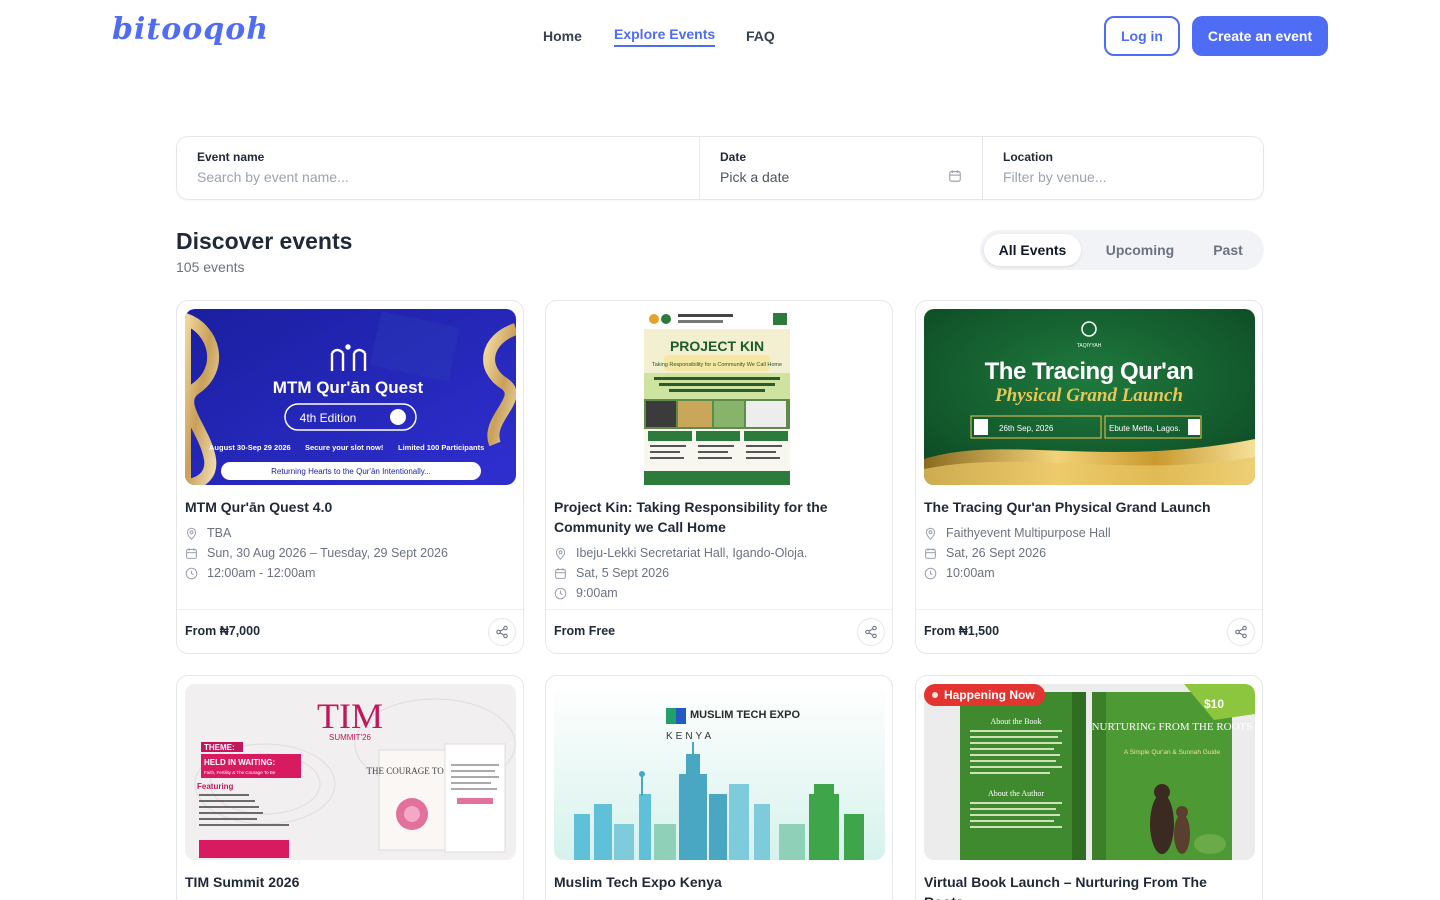  What do you see at coordinates (1028, 533) in the screenshot?
I see `event-location-text: Faithyevent Multipurpose Hall` at bounding box center [1028, 533].